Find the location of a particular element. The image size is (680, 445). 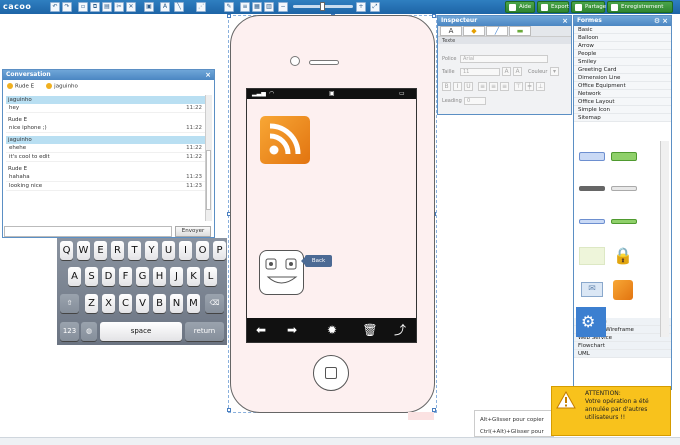

key: B is located at coordinates (159, 303).